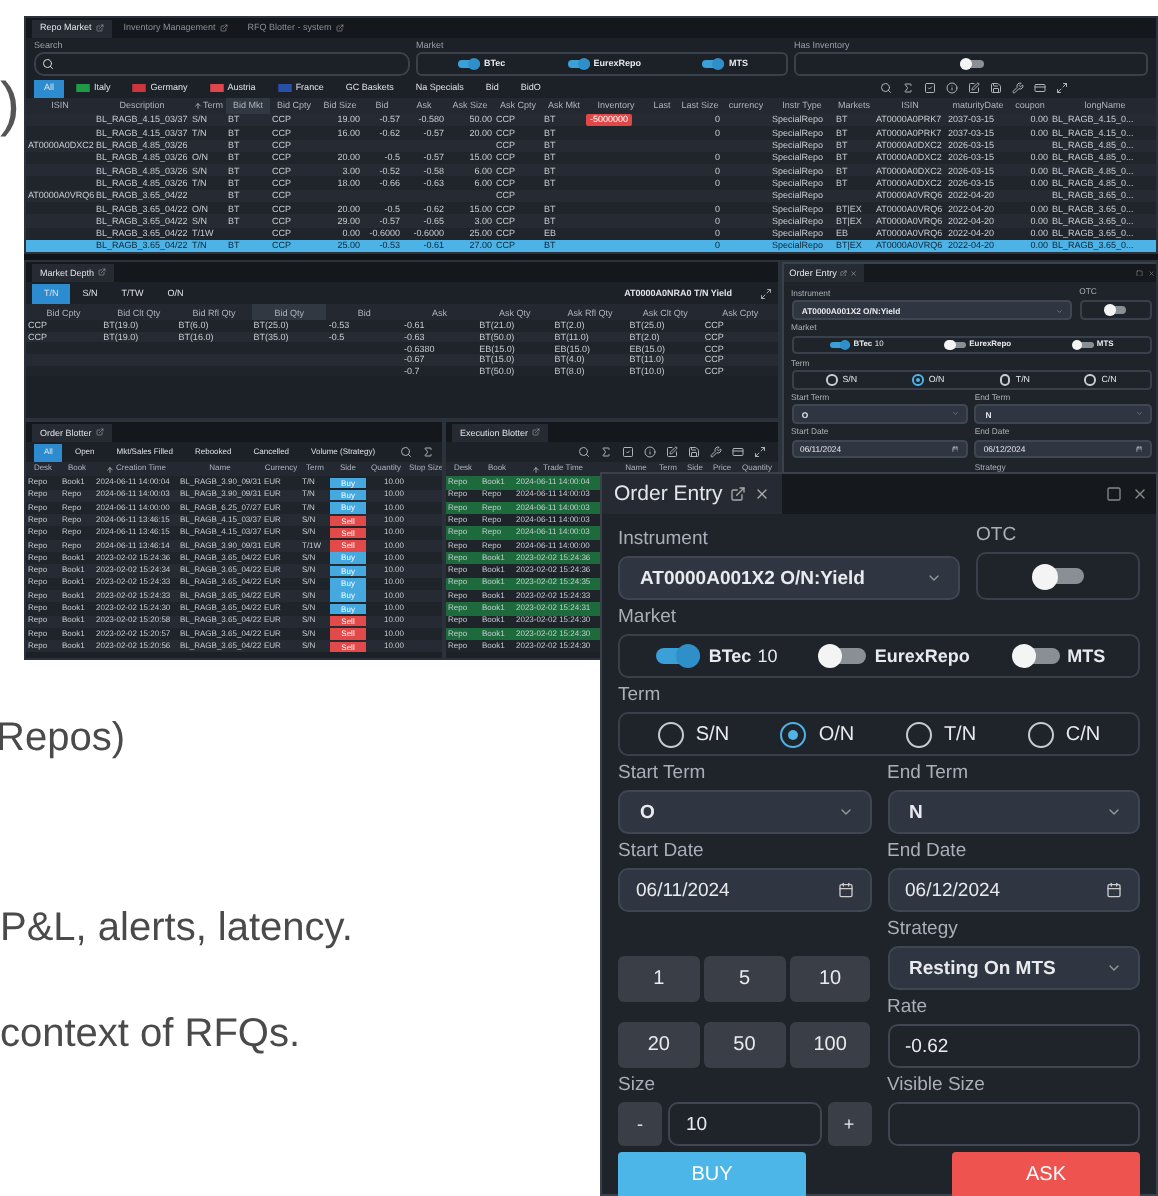  I want to click on quick-size-button: 100, so click(830, 1045).